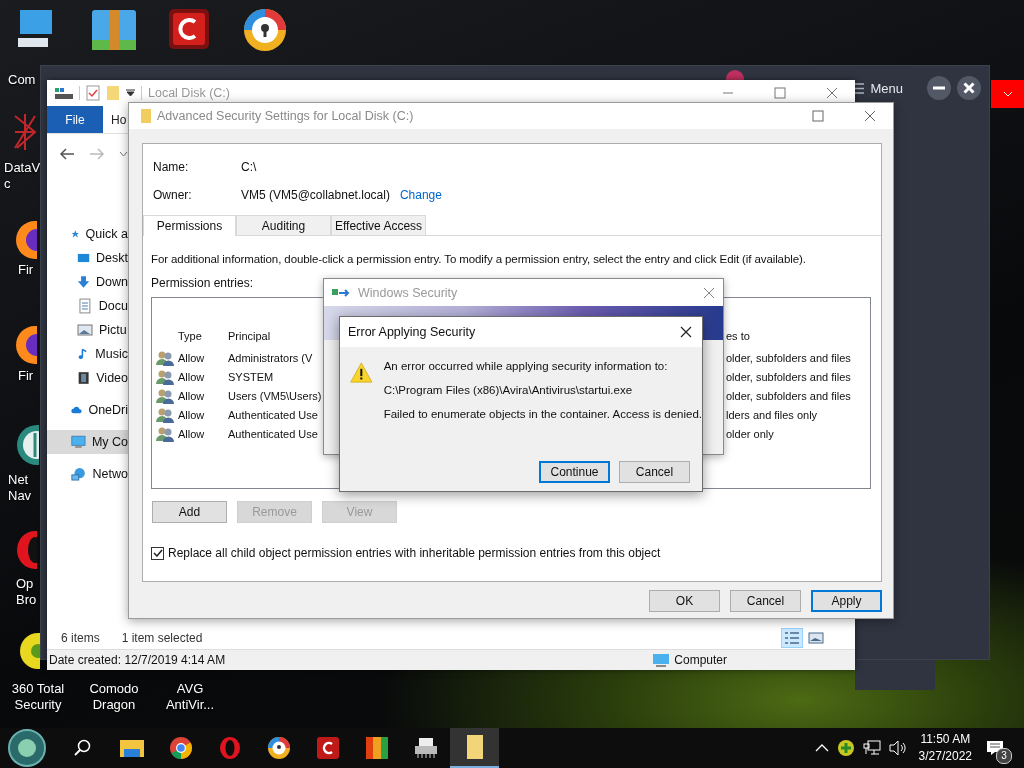  I want to click on details-view-icon, so click(792, 638).